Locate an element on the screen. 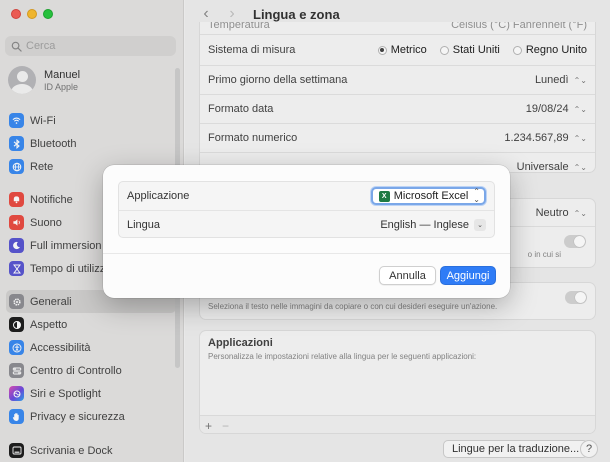 This screenshot has width=610, height=462. application-value: Microsoft Excel is located at coordinates (431, 196).